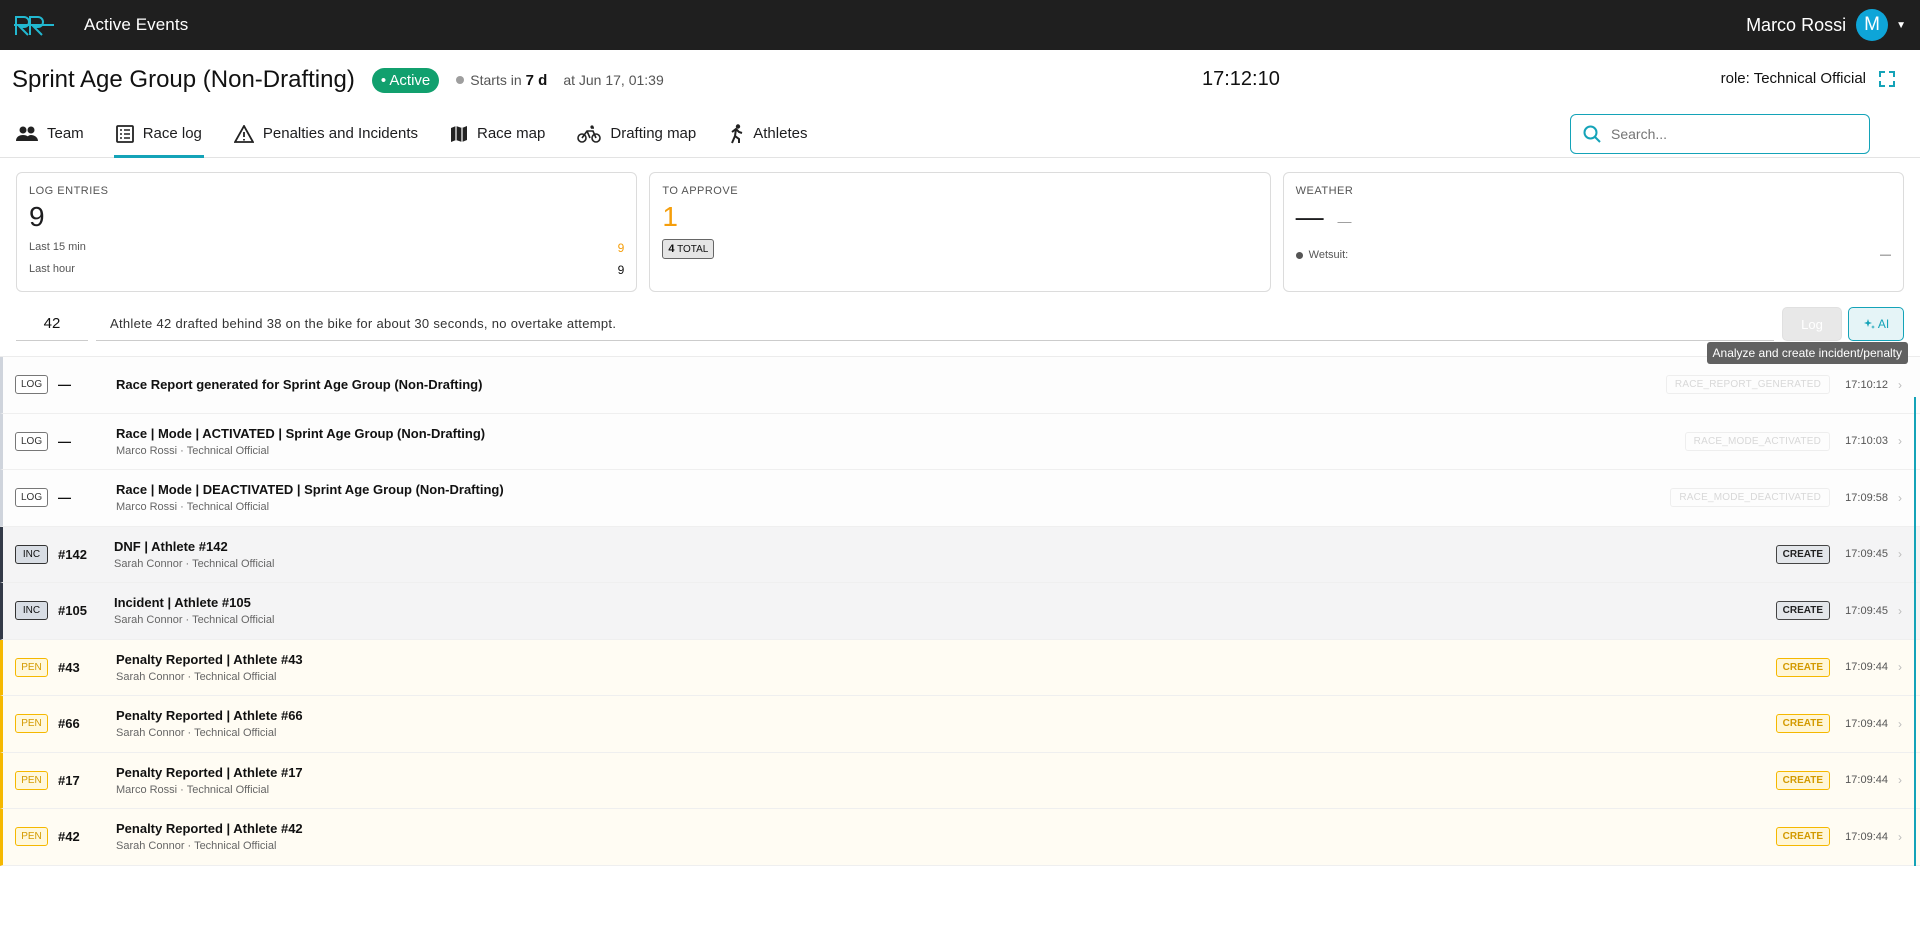  Describe the element at coordinates (621, 248) in the screenshot. I see `last-15-value: 9` at that location.